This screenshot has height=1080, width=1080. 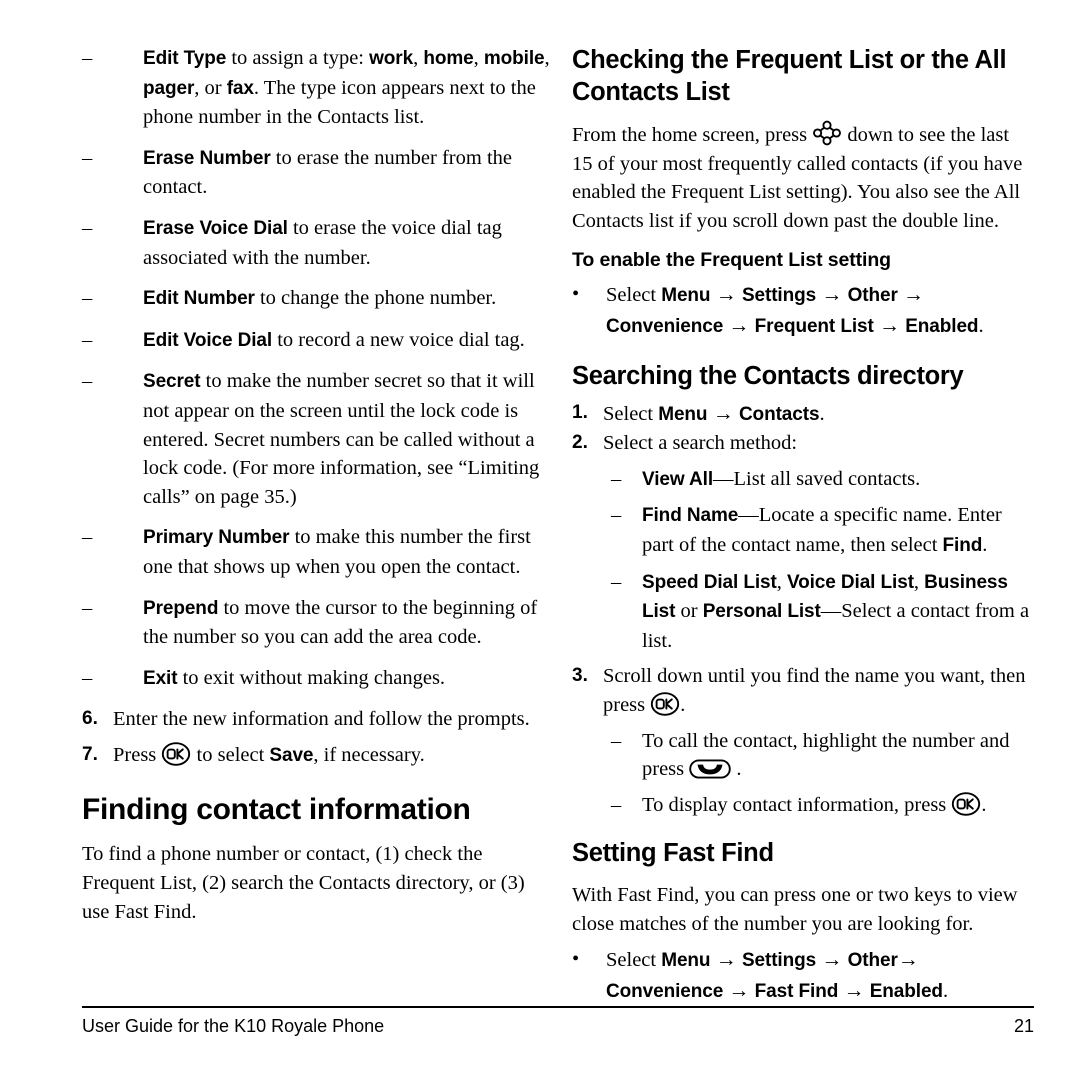 What do you see at coordinates (233, 1026) in the screenshot?
I see `footer-title: User Guide for the K10 Royale Phone` at bounding box center [233, 1026].